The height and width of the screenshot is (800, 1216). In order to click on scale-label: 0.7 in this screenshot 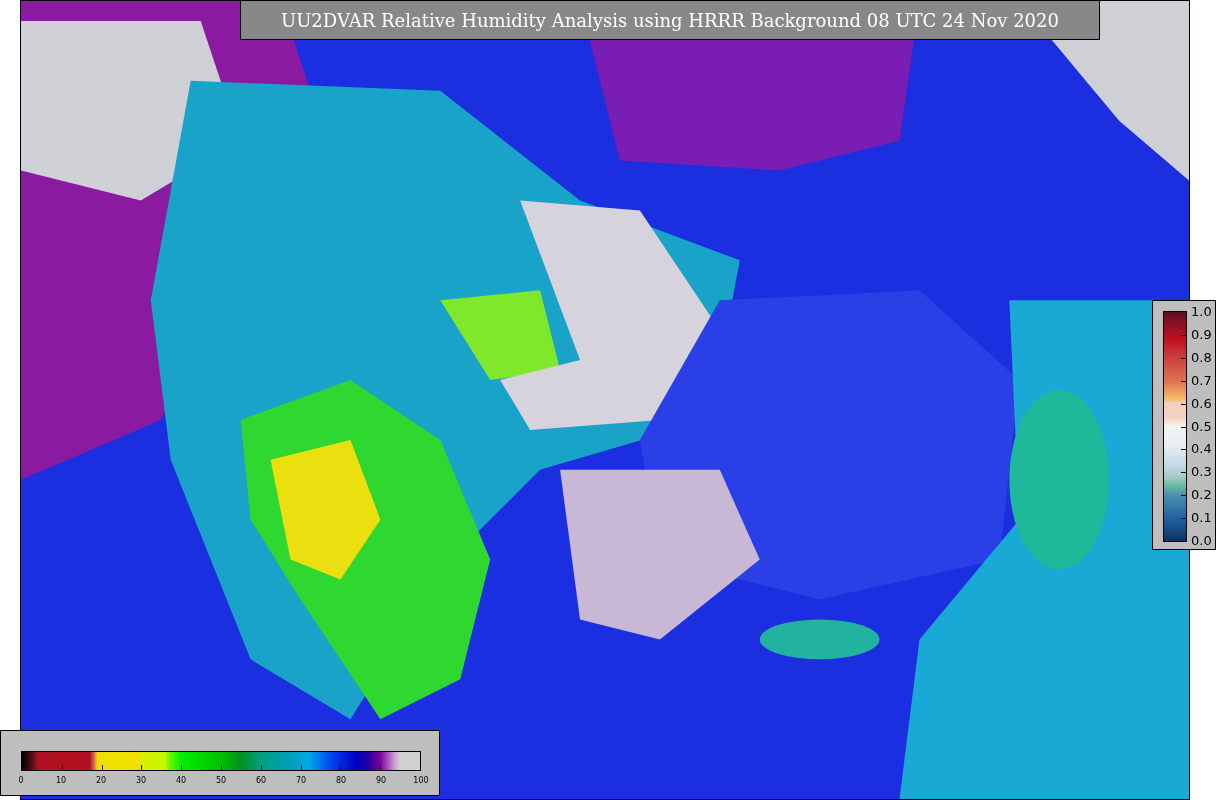, I will do `click(1201, 380)`.